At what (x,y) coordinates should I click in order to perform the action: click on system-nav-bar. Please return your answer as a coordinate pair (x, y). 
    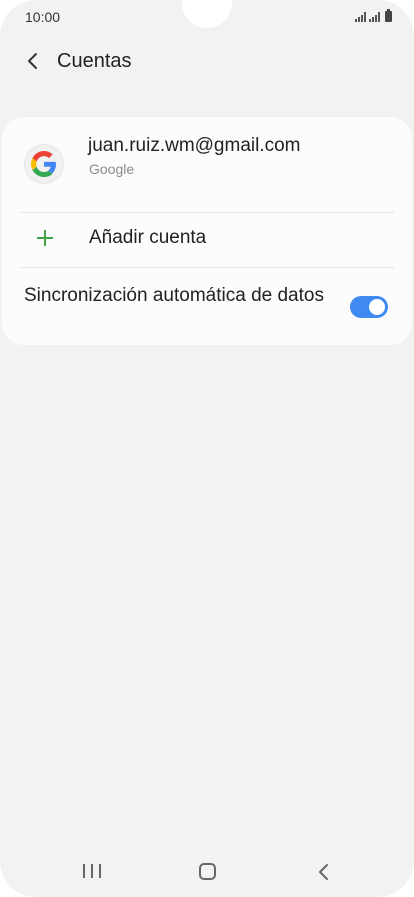
    Looking at the image, I should click on (207, 872).